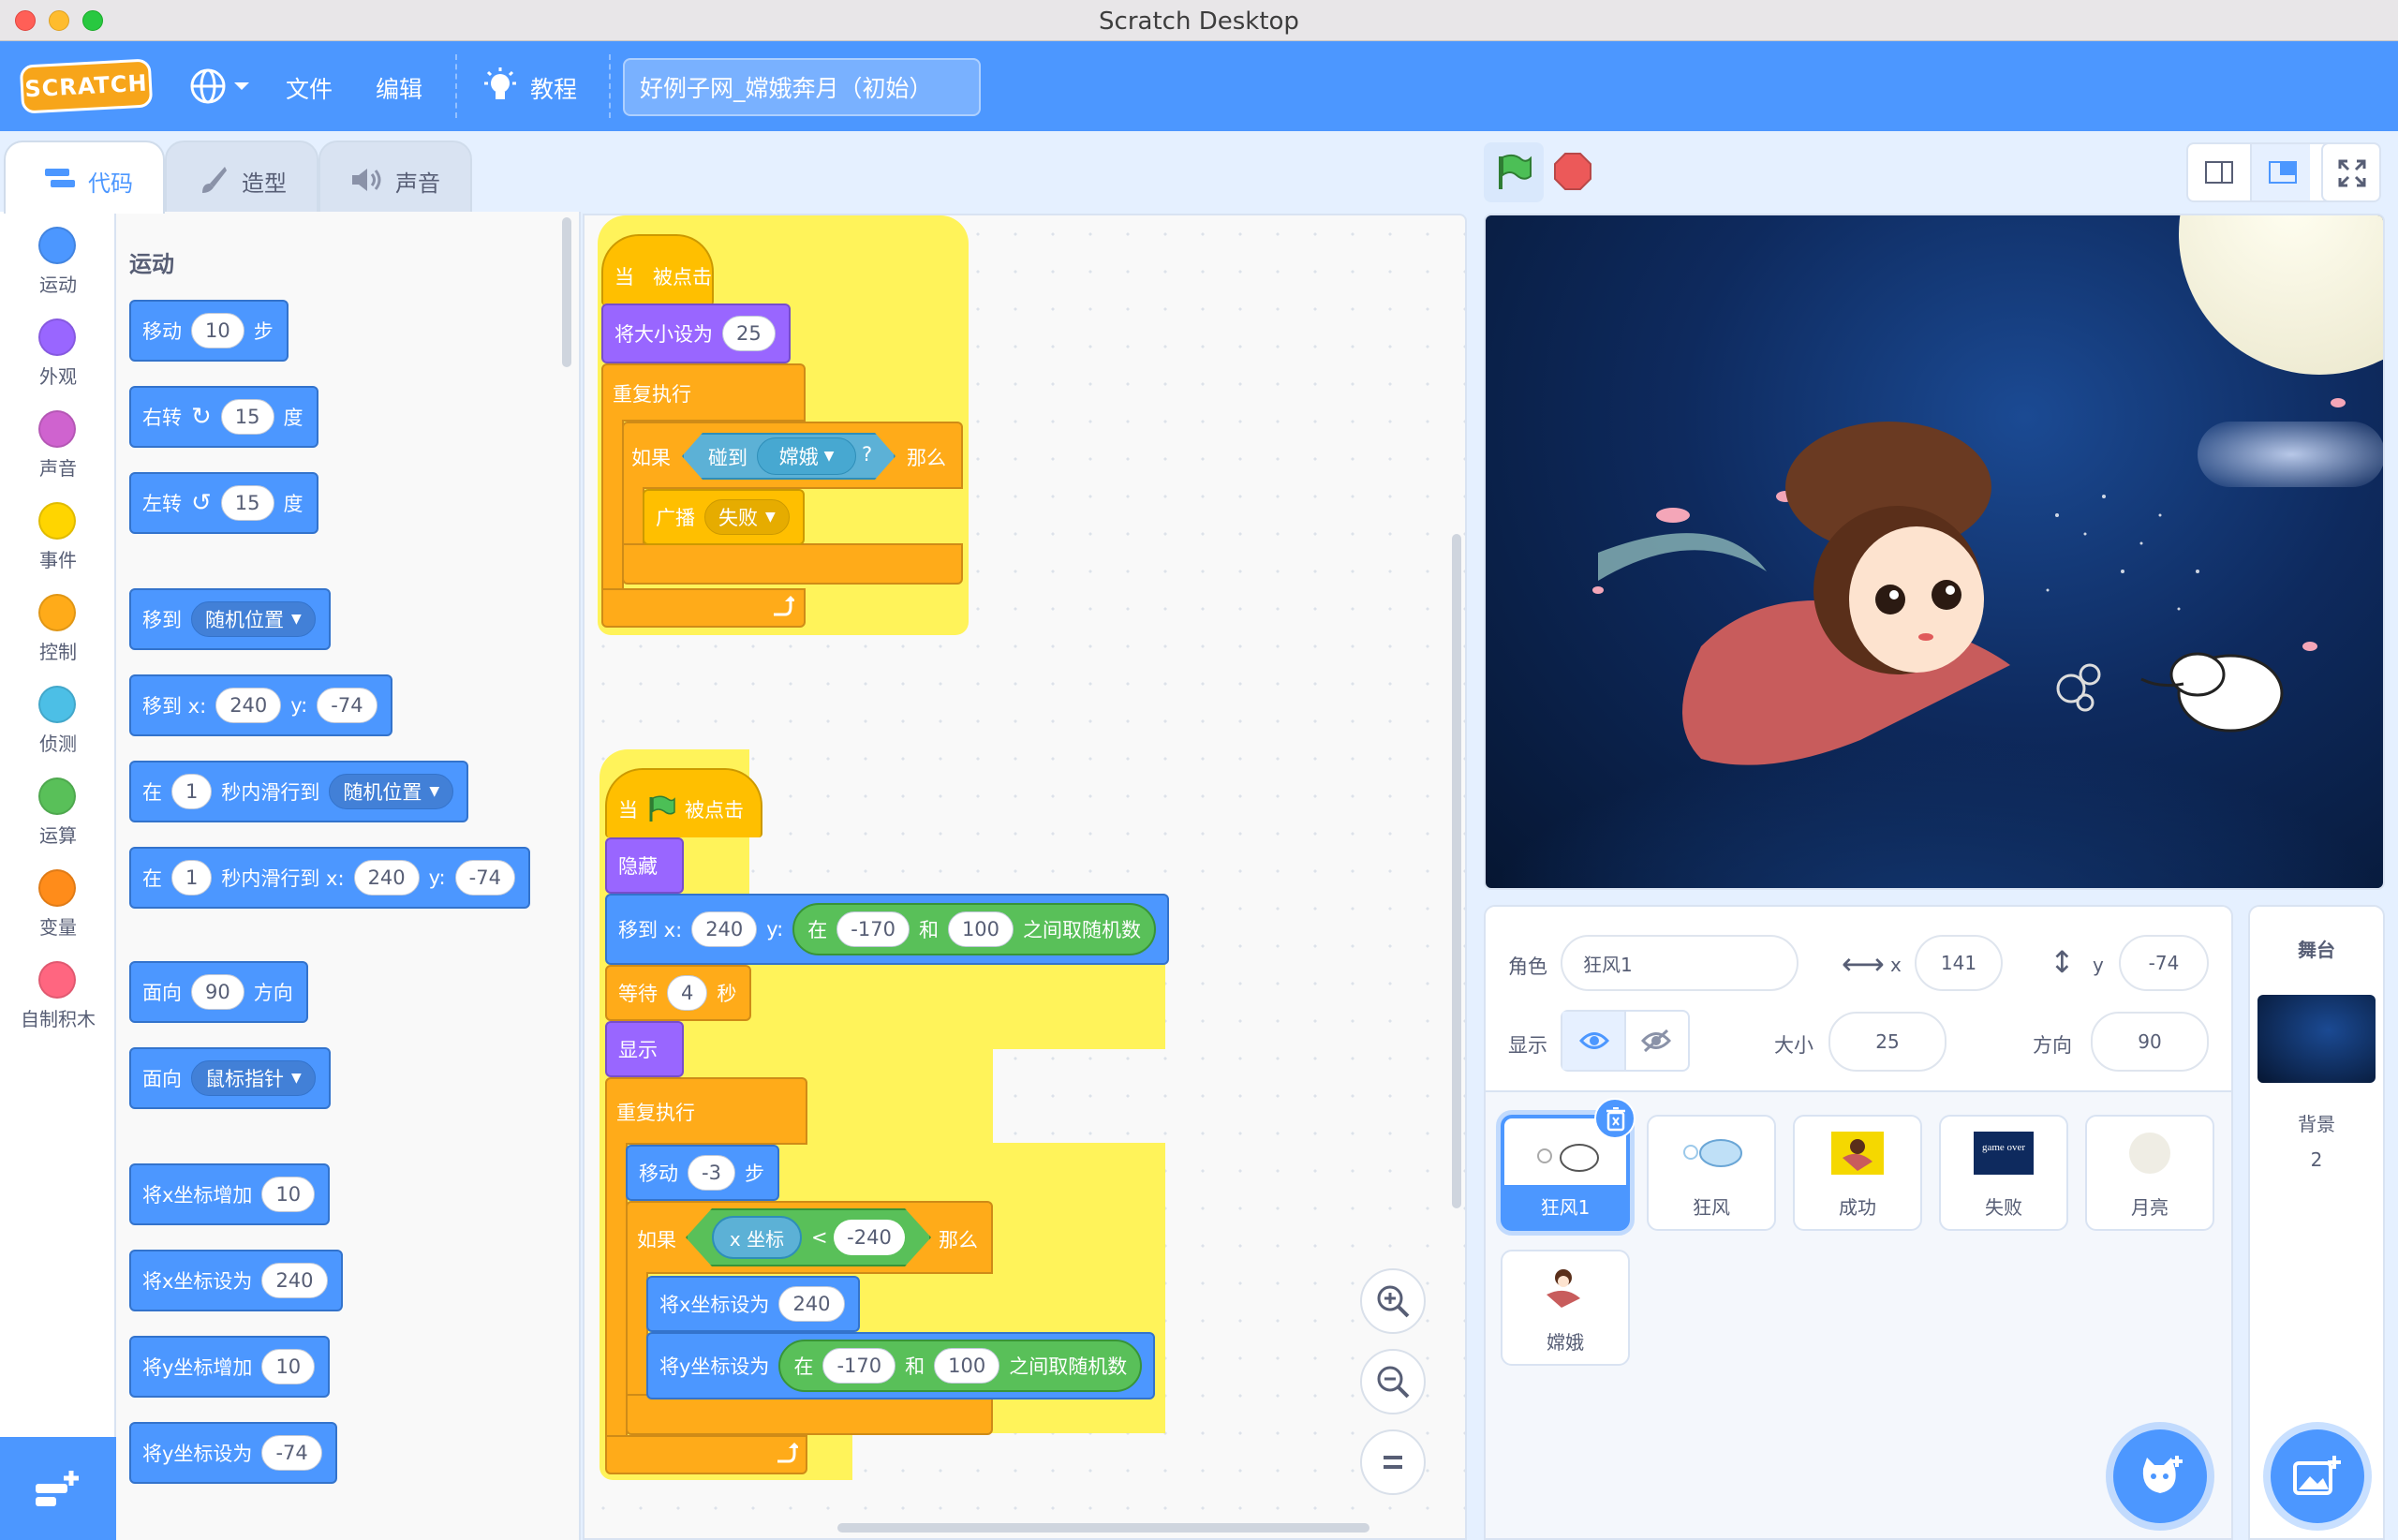 Image resolution: width=2398 pixels, height=1540 pixels. What do you see at coordinates (57, 337) in the screenshot?
I see `category-2-dot` at bounding box center [57, 337].